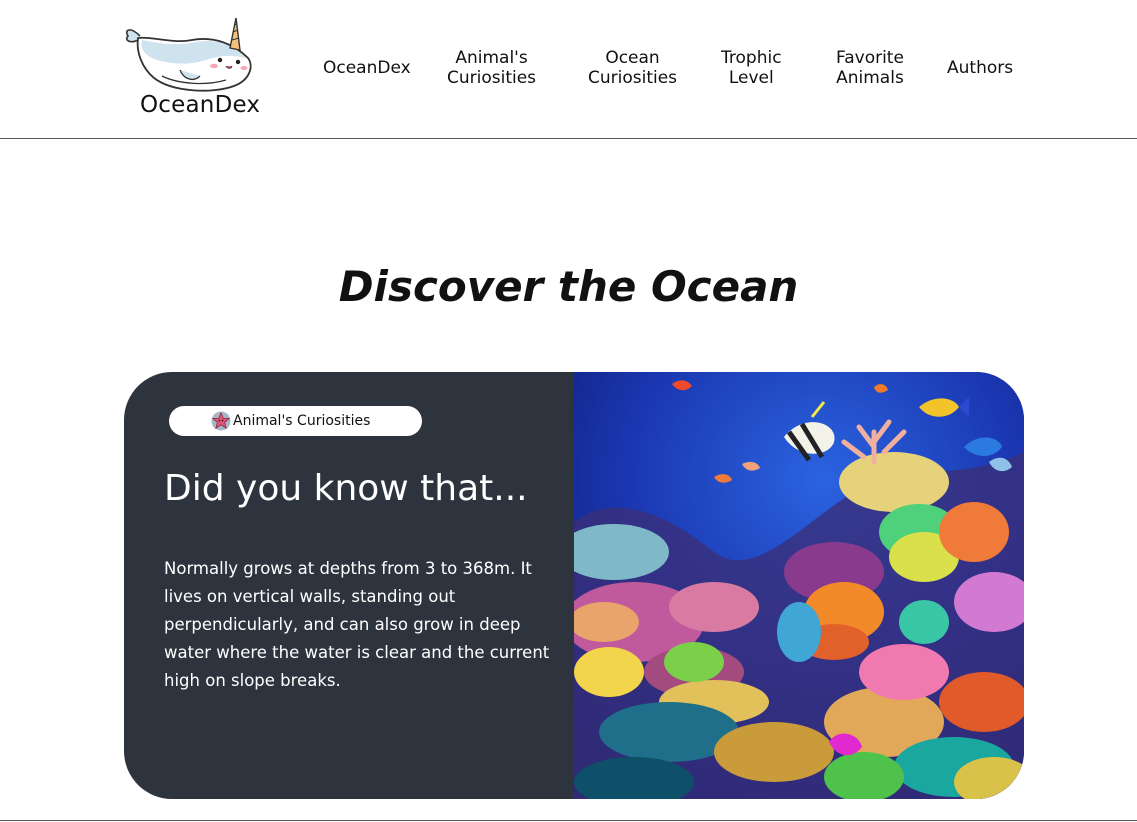 Image resolution: width=1137 pixels, height=822 pixels. I want to click on logo: OceanDex, so click(192, 69).